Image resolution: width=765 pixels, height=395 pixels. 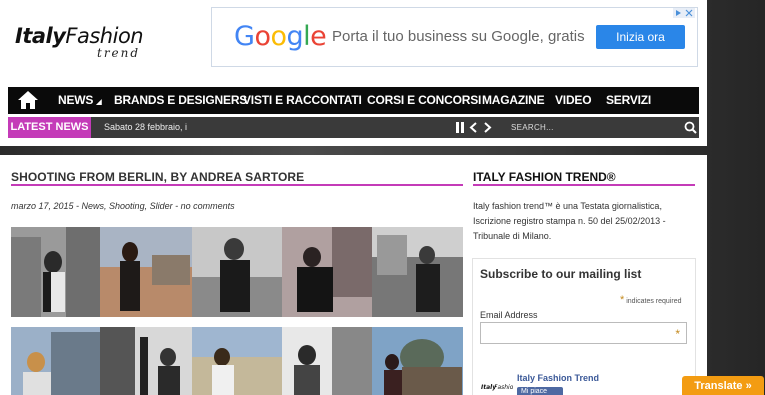 What do you see at coordinates (561, 274) in the screenshot?
I see `subscribe-title: Subscribe to our mailing list` at bounding box center [561, 274].